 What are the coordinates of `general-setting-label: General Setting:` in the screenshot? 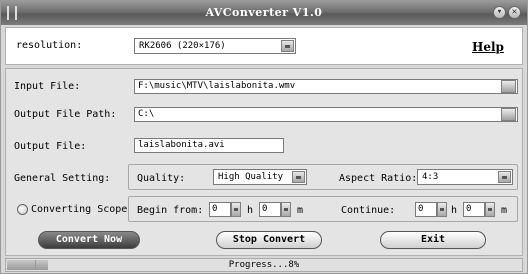 It's located at (62, 178).